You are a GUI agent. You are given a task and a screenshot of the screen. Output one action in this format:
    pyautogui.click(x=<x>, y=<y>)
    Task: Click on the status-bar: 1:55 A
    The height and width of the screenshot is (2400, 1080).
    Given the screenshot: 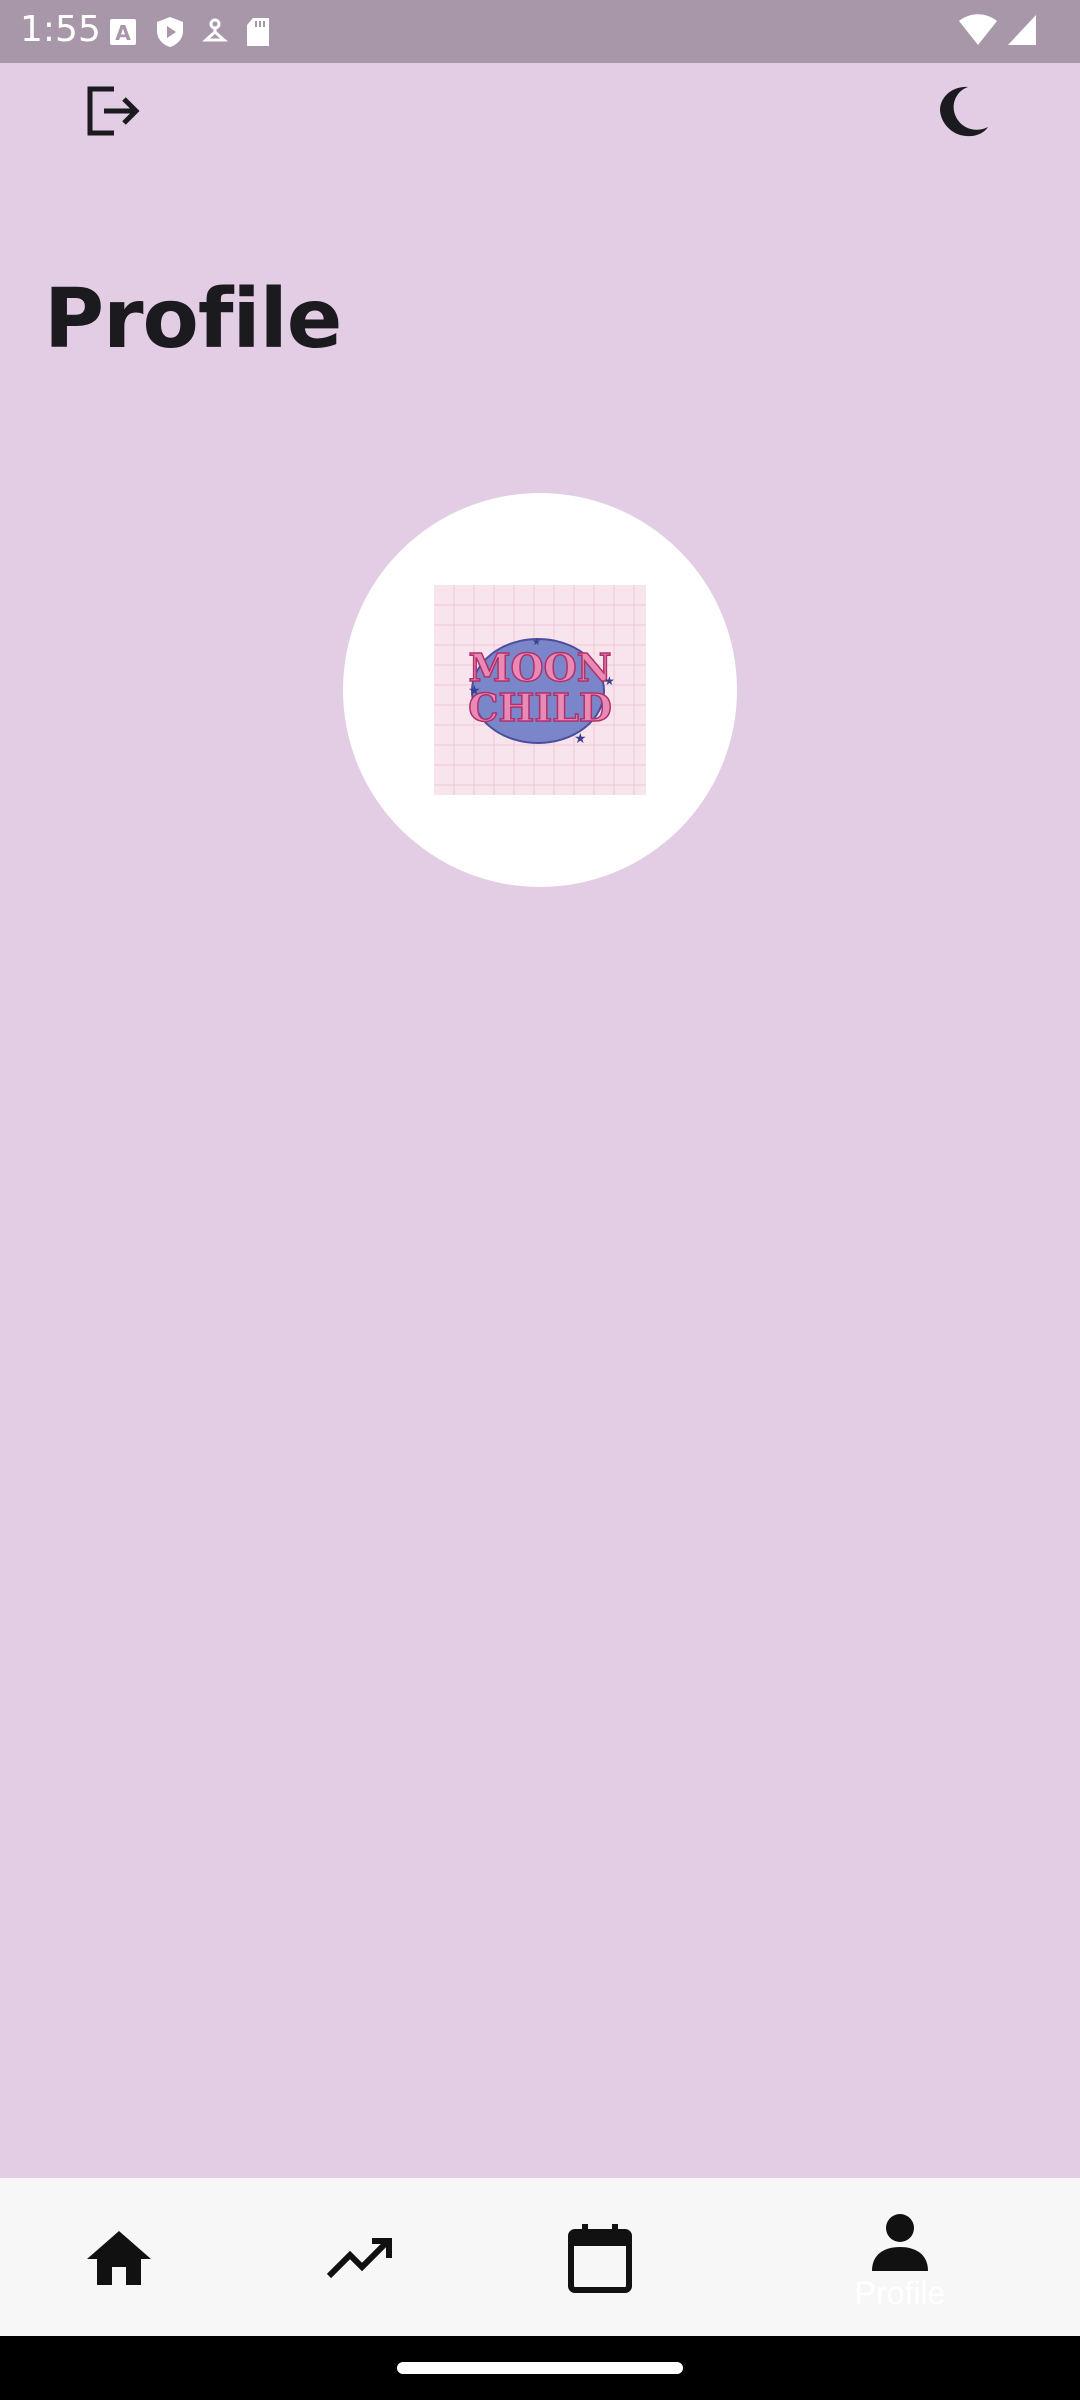 What is the action you would take?
    pyautogui.click(x=540, y=31)
    